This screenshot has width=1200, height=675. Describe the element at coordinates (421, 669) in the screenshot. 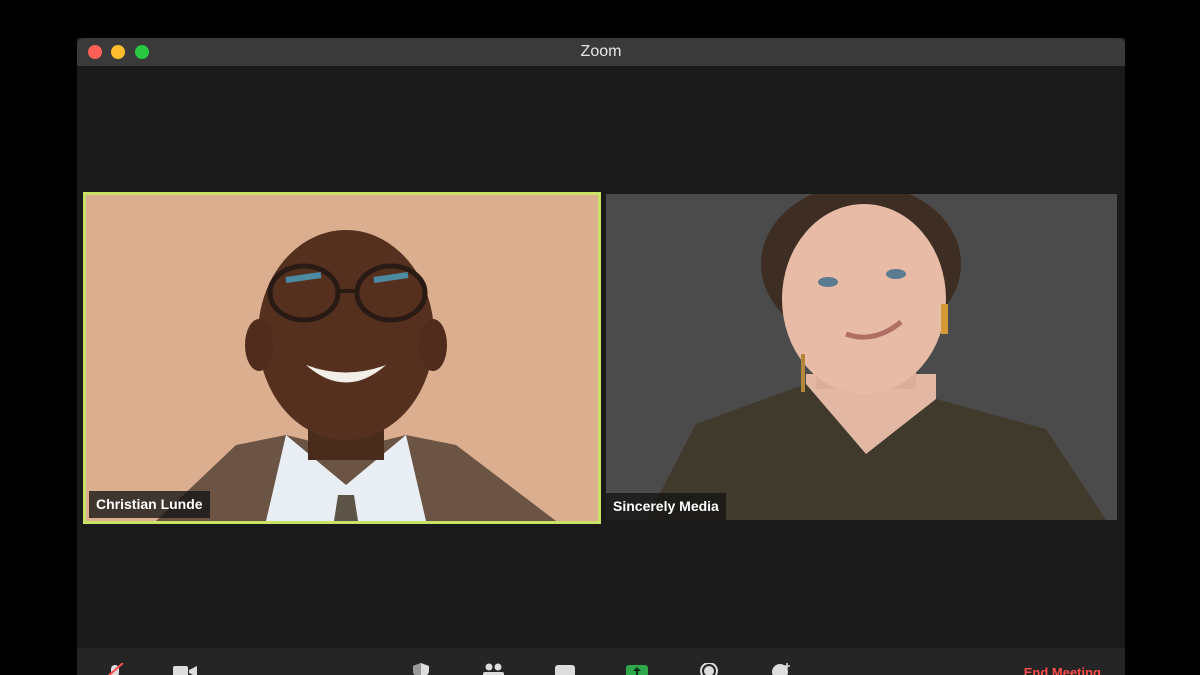

I see `security-icon` at that location.